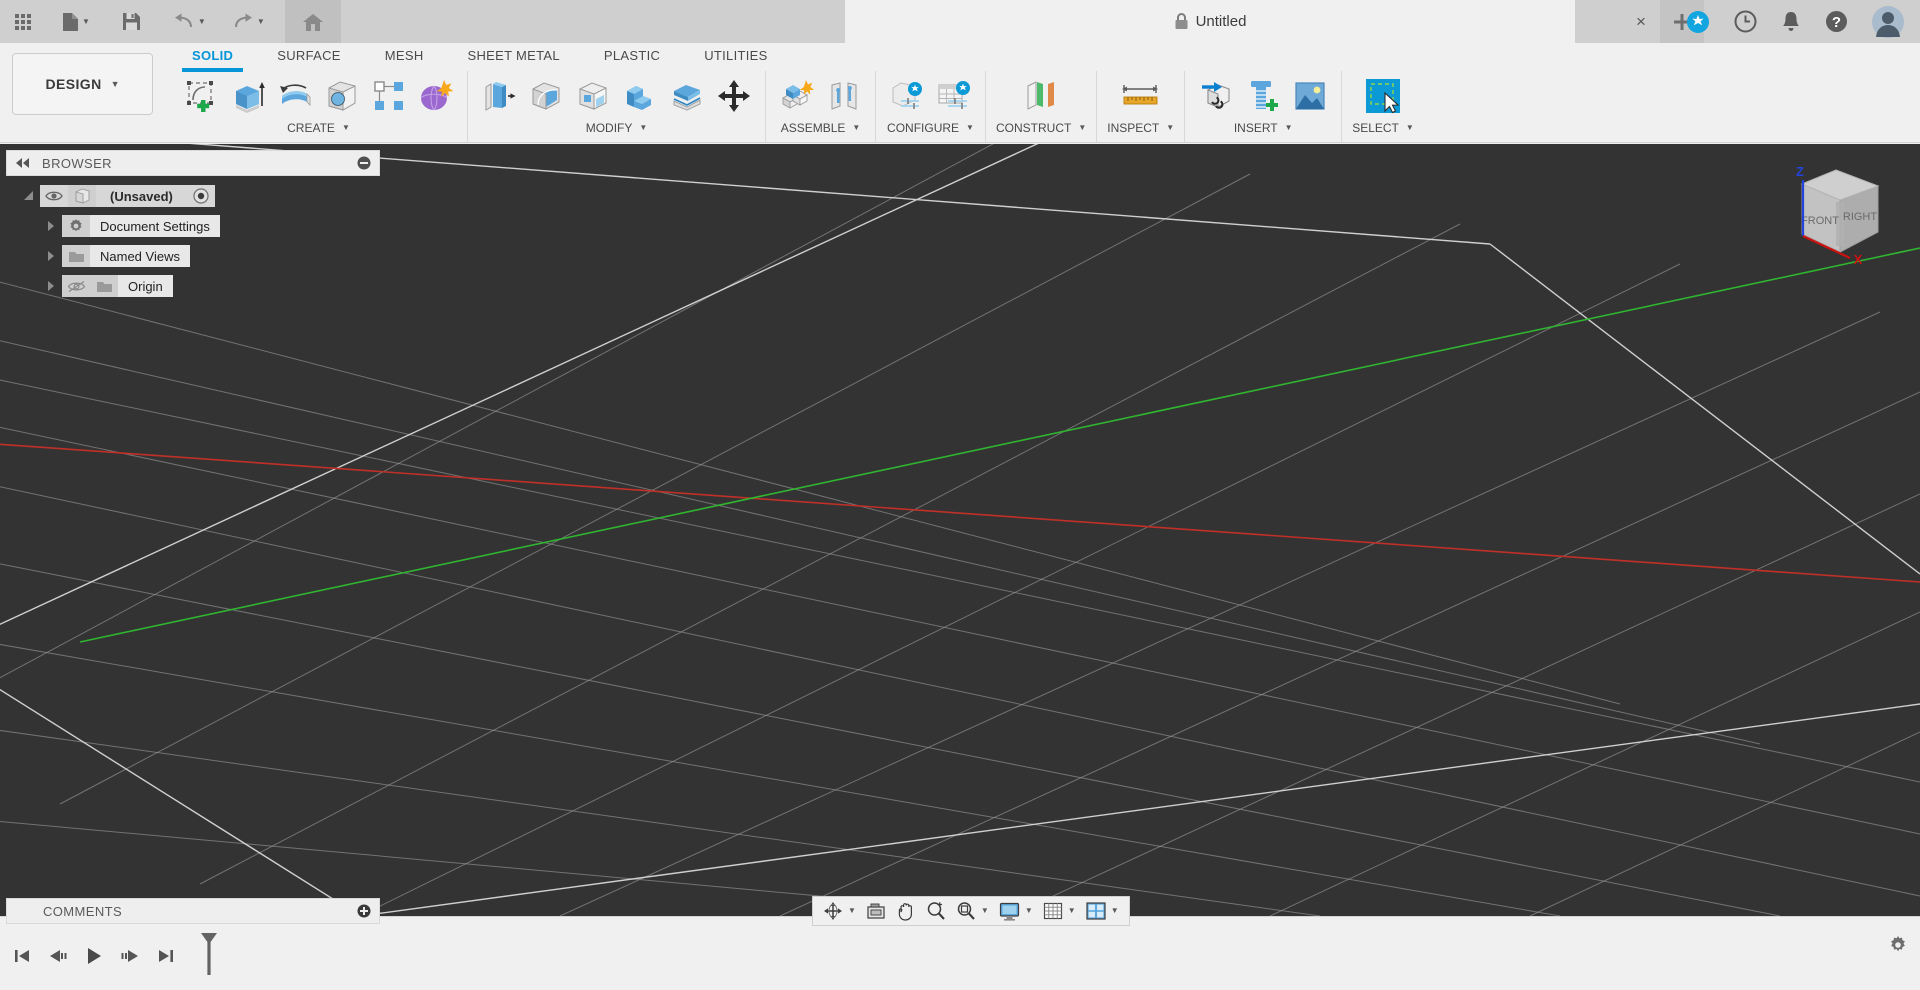 The height and width of the screenshot is (990, 1920). What do you see at coordinates (51, 226) in the screenshot?
I see `expand-toggle-document-settings` at bounding box center [51, 226].